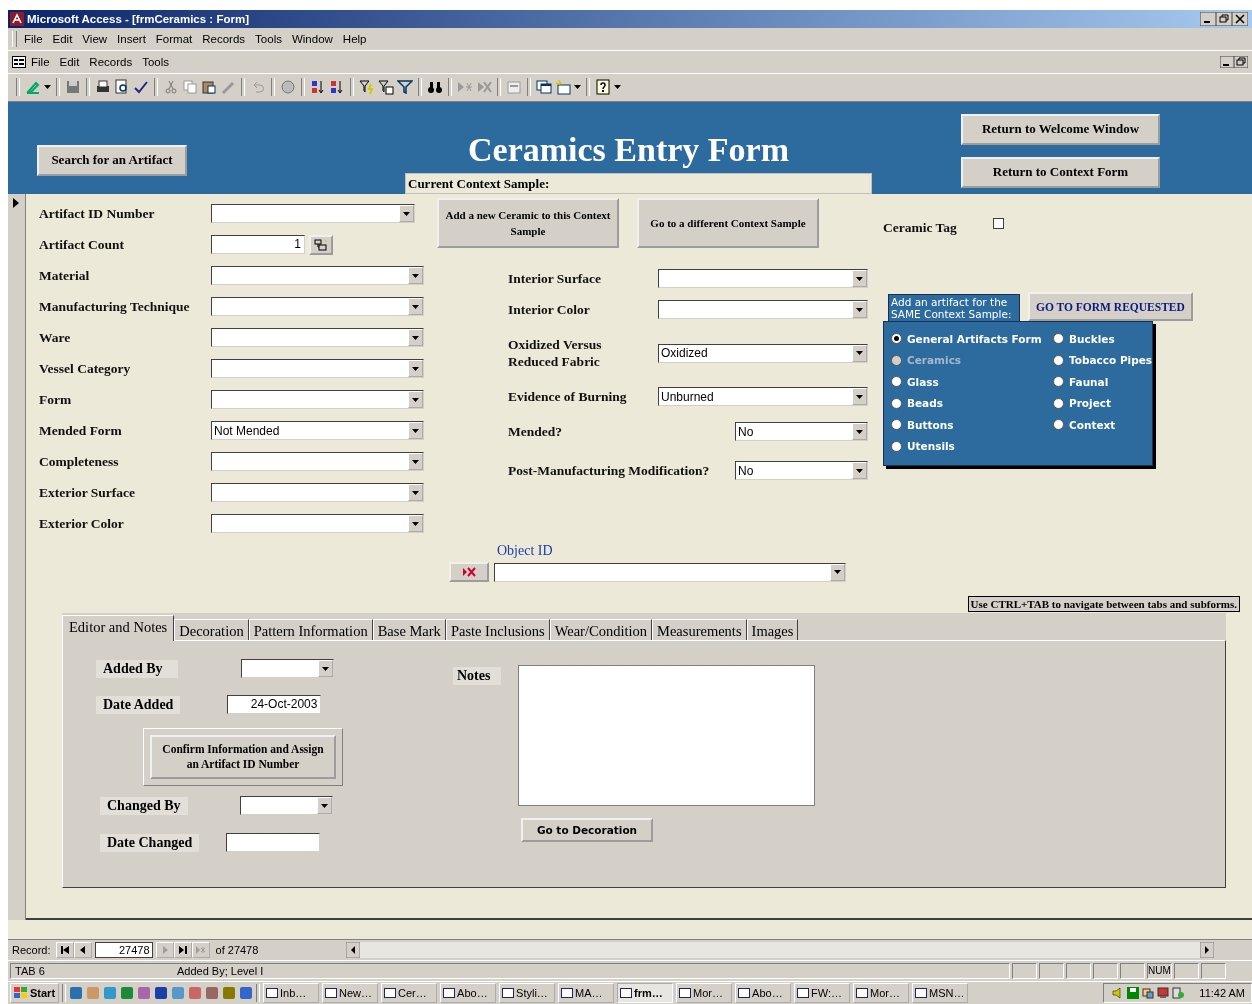  Describe the element at coordinates (497, 630) in the screenshot. I see `tab: Paste Inclusions` at that location.